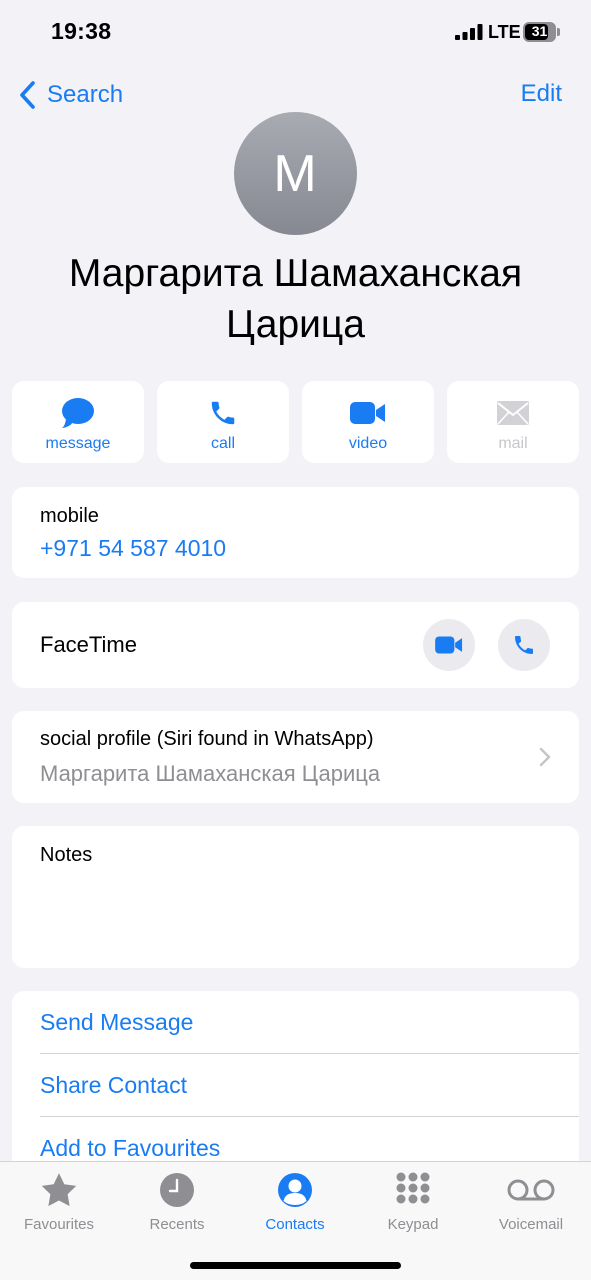 The width and height of the screenshot is (591, 1280). Describe the element at coordinates (295, 273) in the screenshot. I see `contact-name-line1: Маргарита Шамаханская` at that location.